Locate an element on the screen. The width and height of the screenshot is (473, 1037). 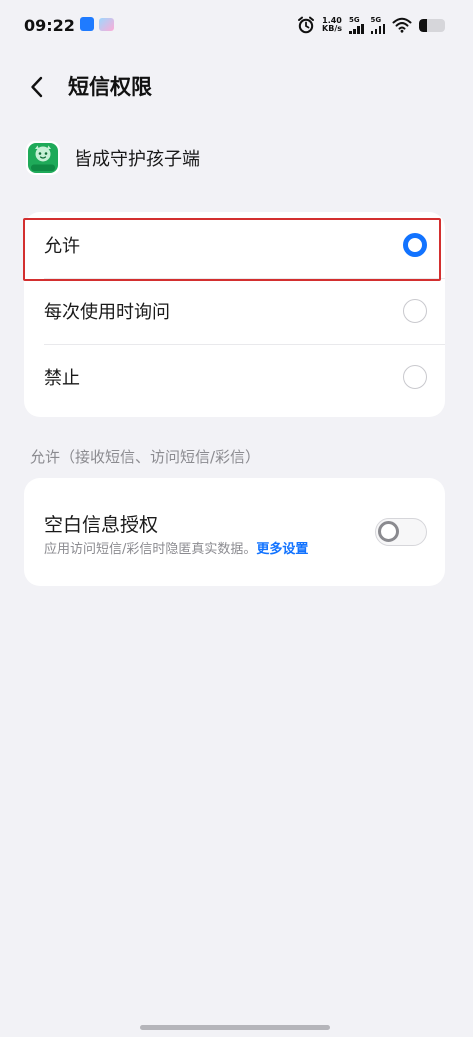
alarm-icon is located at coordinates (306, 25).